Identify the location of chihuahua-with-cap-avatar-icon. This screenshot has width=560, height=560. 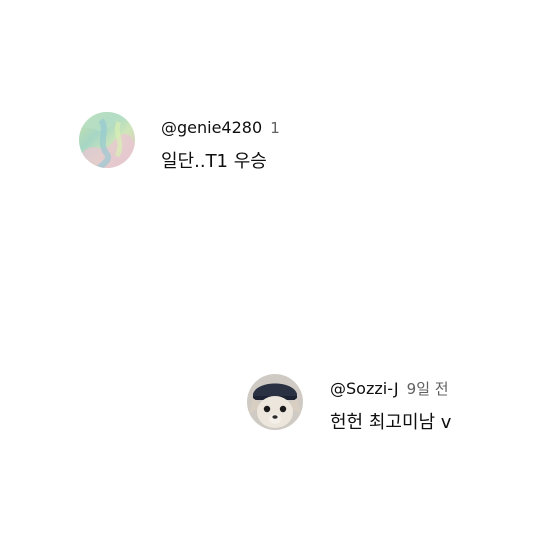
(275, 402).